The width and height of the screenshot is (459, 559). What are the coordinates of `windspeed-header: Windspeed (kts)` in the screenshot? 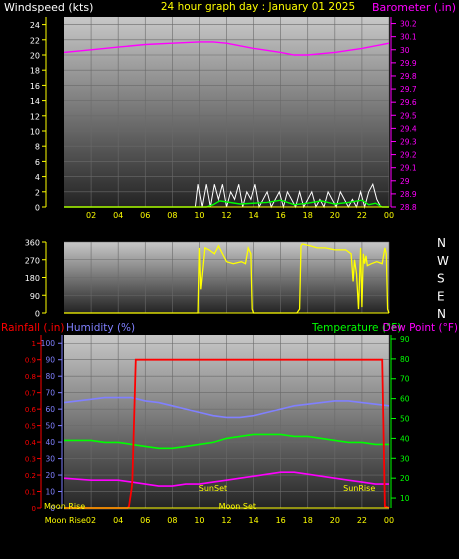 It's located at (48, 7).